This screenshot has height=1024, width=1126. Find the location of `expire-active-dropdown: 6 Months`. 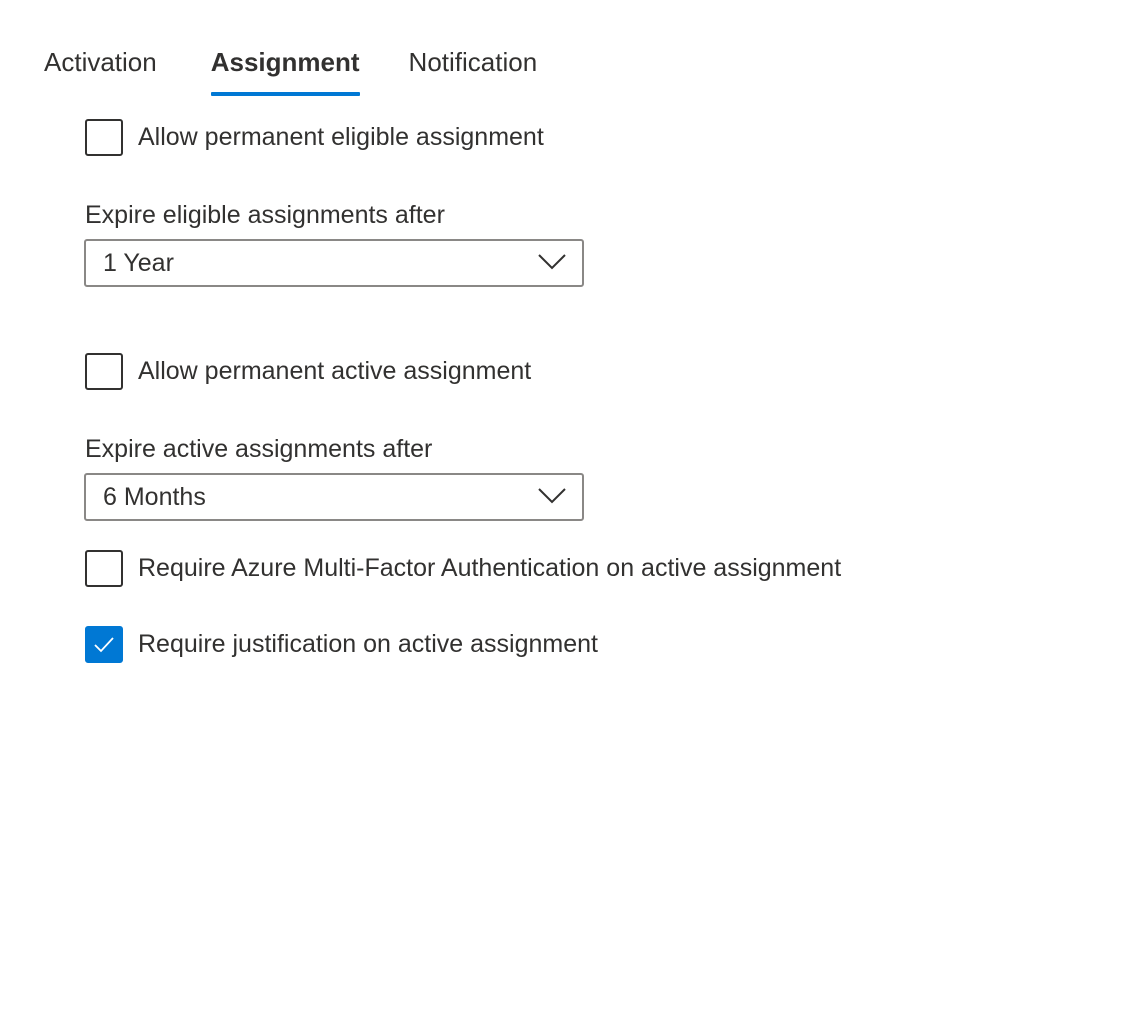

expire-active-dropdown: 6 Months is located at coordinates (334, 497).